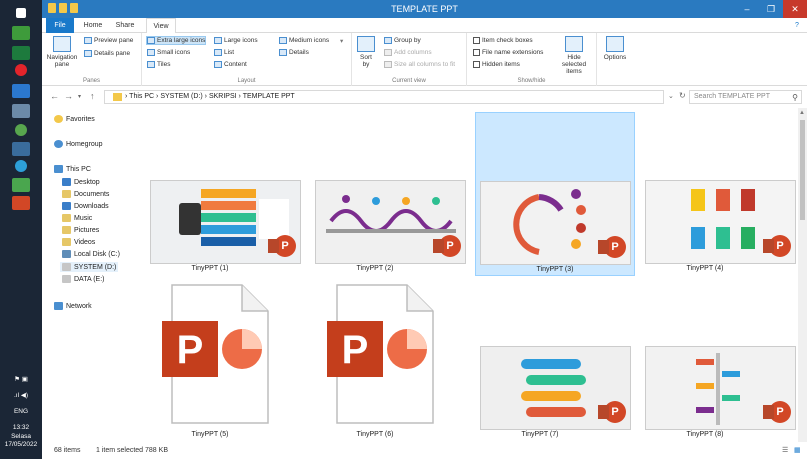 This screenshot has width=807, height=459. What do you see at coordinates (62, 52) in the screenshot?
I see `navigation-pane-button: Navigation pane` at bounding box center [62, 52].